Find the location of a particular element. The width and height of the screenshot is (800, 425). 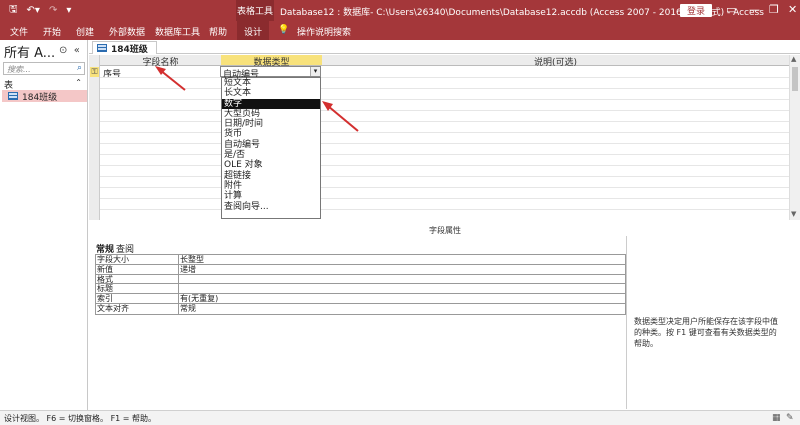

design-view-icon: ✎ is located at coordinates (790, 418).